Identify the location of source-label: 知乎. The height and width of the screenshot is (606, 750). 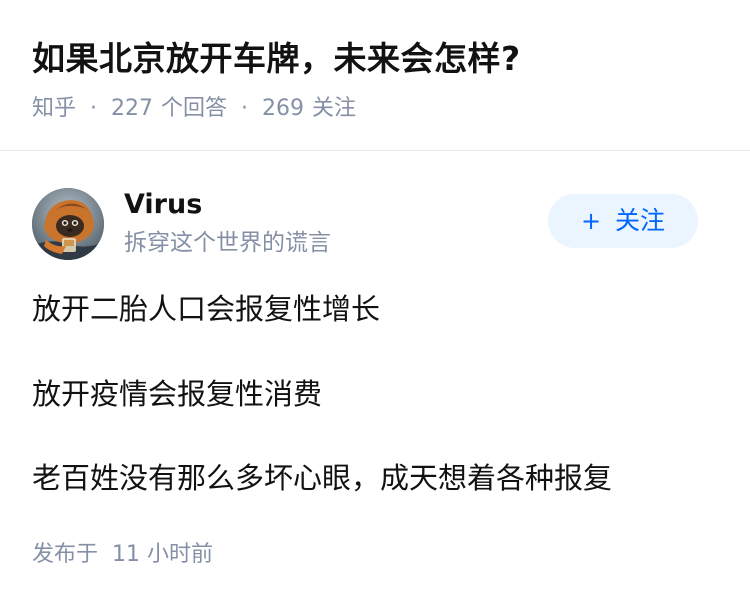
(54, 108).